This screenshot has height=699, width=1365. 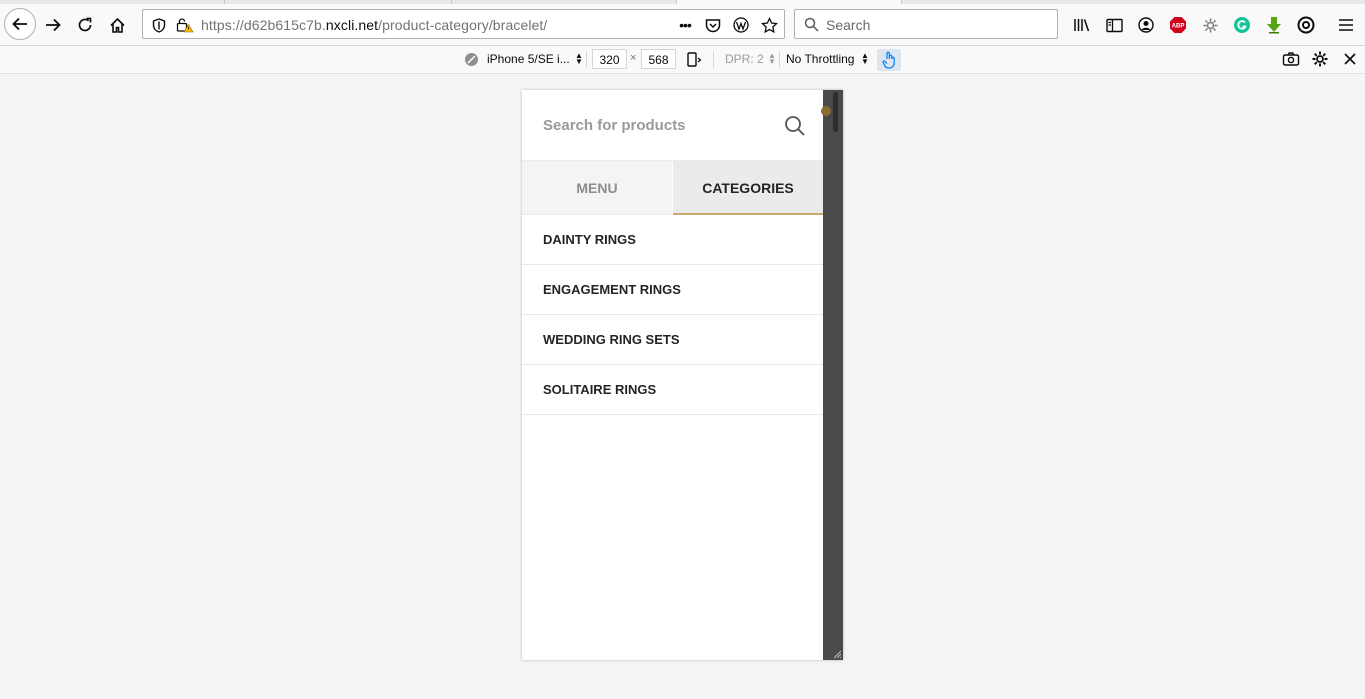 I want to click on category-item-wedding-ring-sets: WEDDING RING SETS, so click(x=672, y=340).